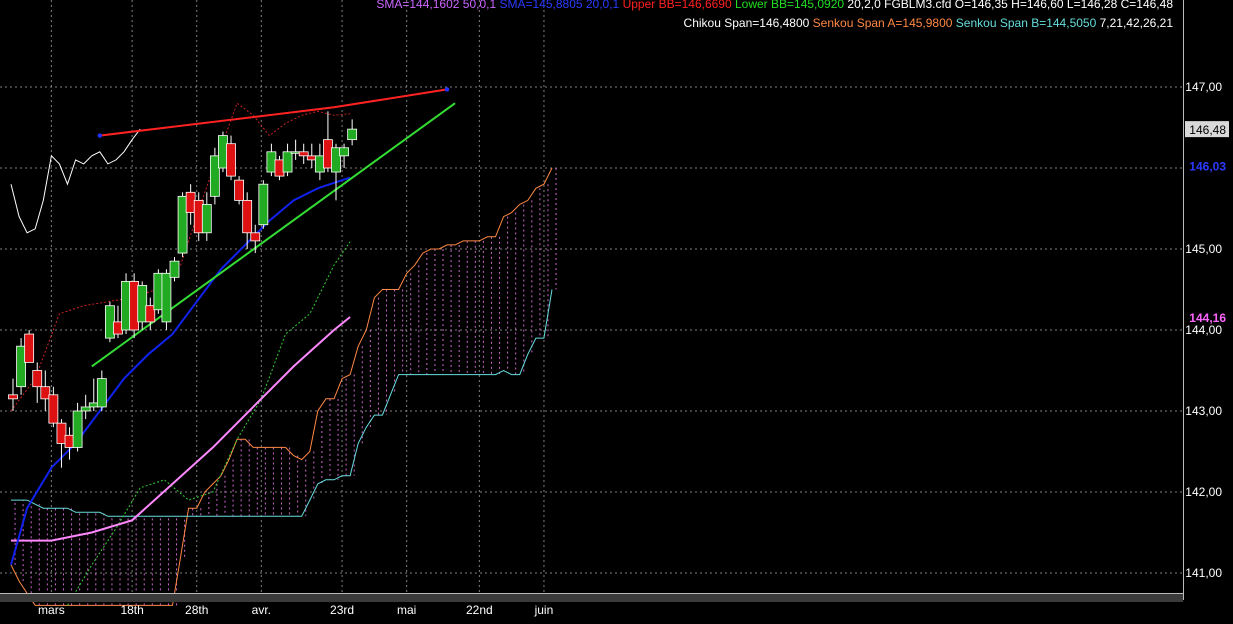 Image resolution: width=1233 pixels, height=624 pixels. What do you see at coordinates (675, 5) in the screenshot?
I see `legend-entry: Upper BB=146,6690` at bounding box center [675, 5].